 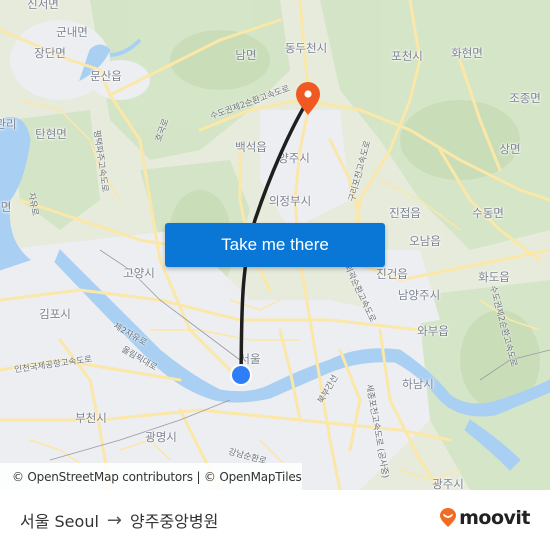 I want to click on destination-marker, so click(x=308, y=98).